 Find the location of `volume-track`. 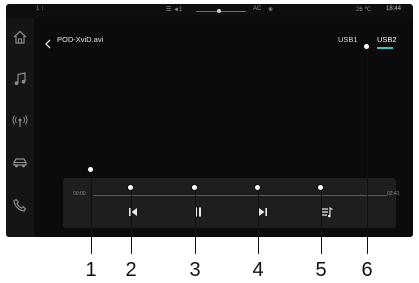

volume-track is located at coordinates (221, 11).